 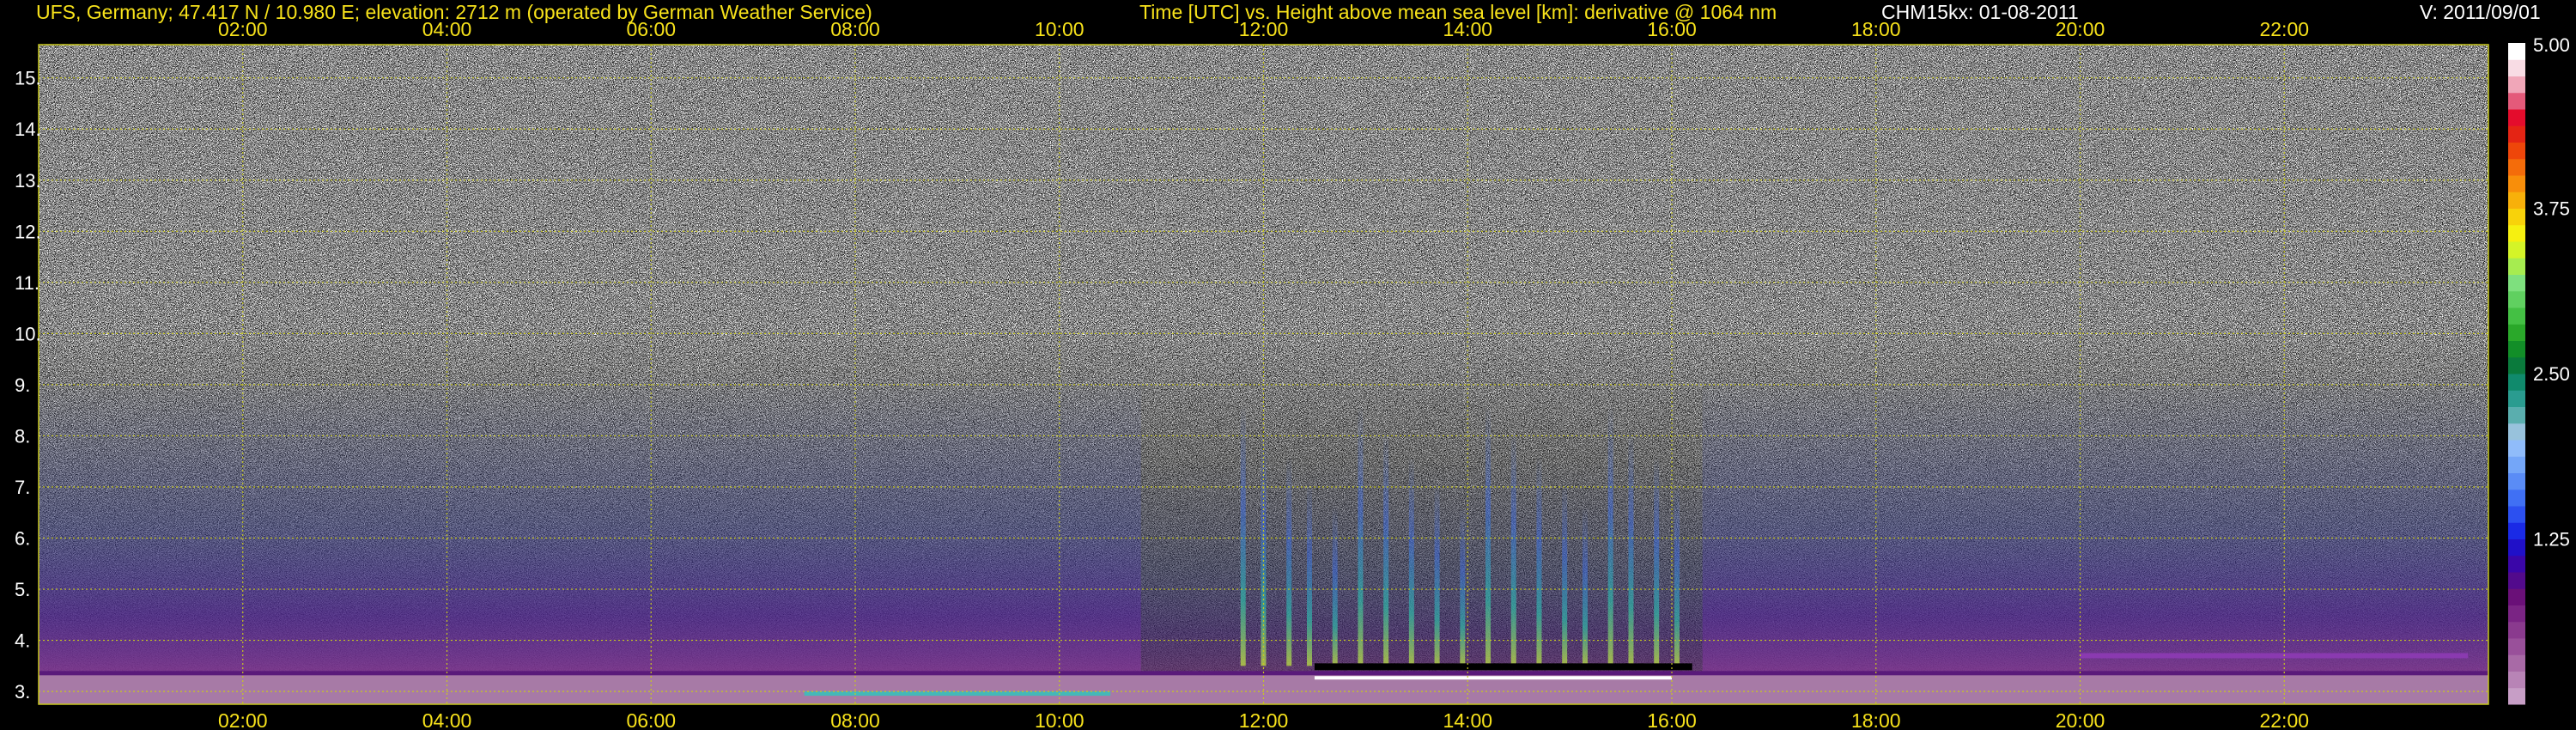 What do you see at coordinates (1060, 719) in the screenshot?
I see `x-tick-label-bottom: 10:00` at bounding box center [1060, 719].